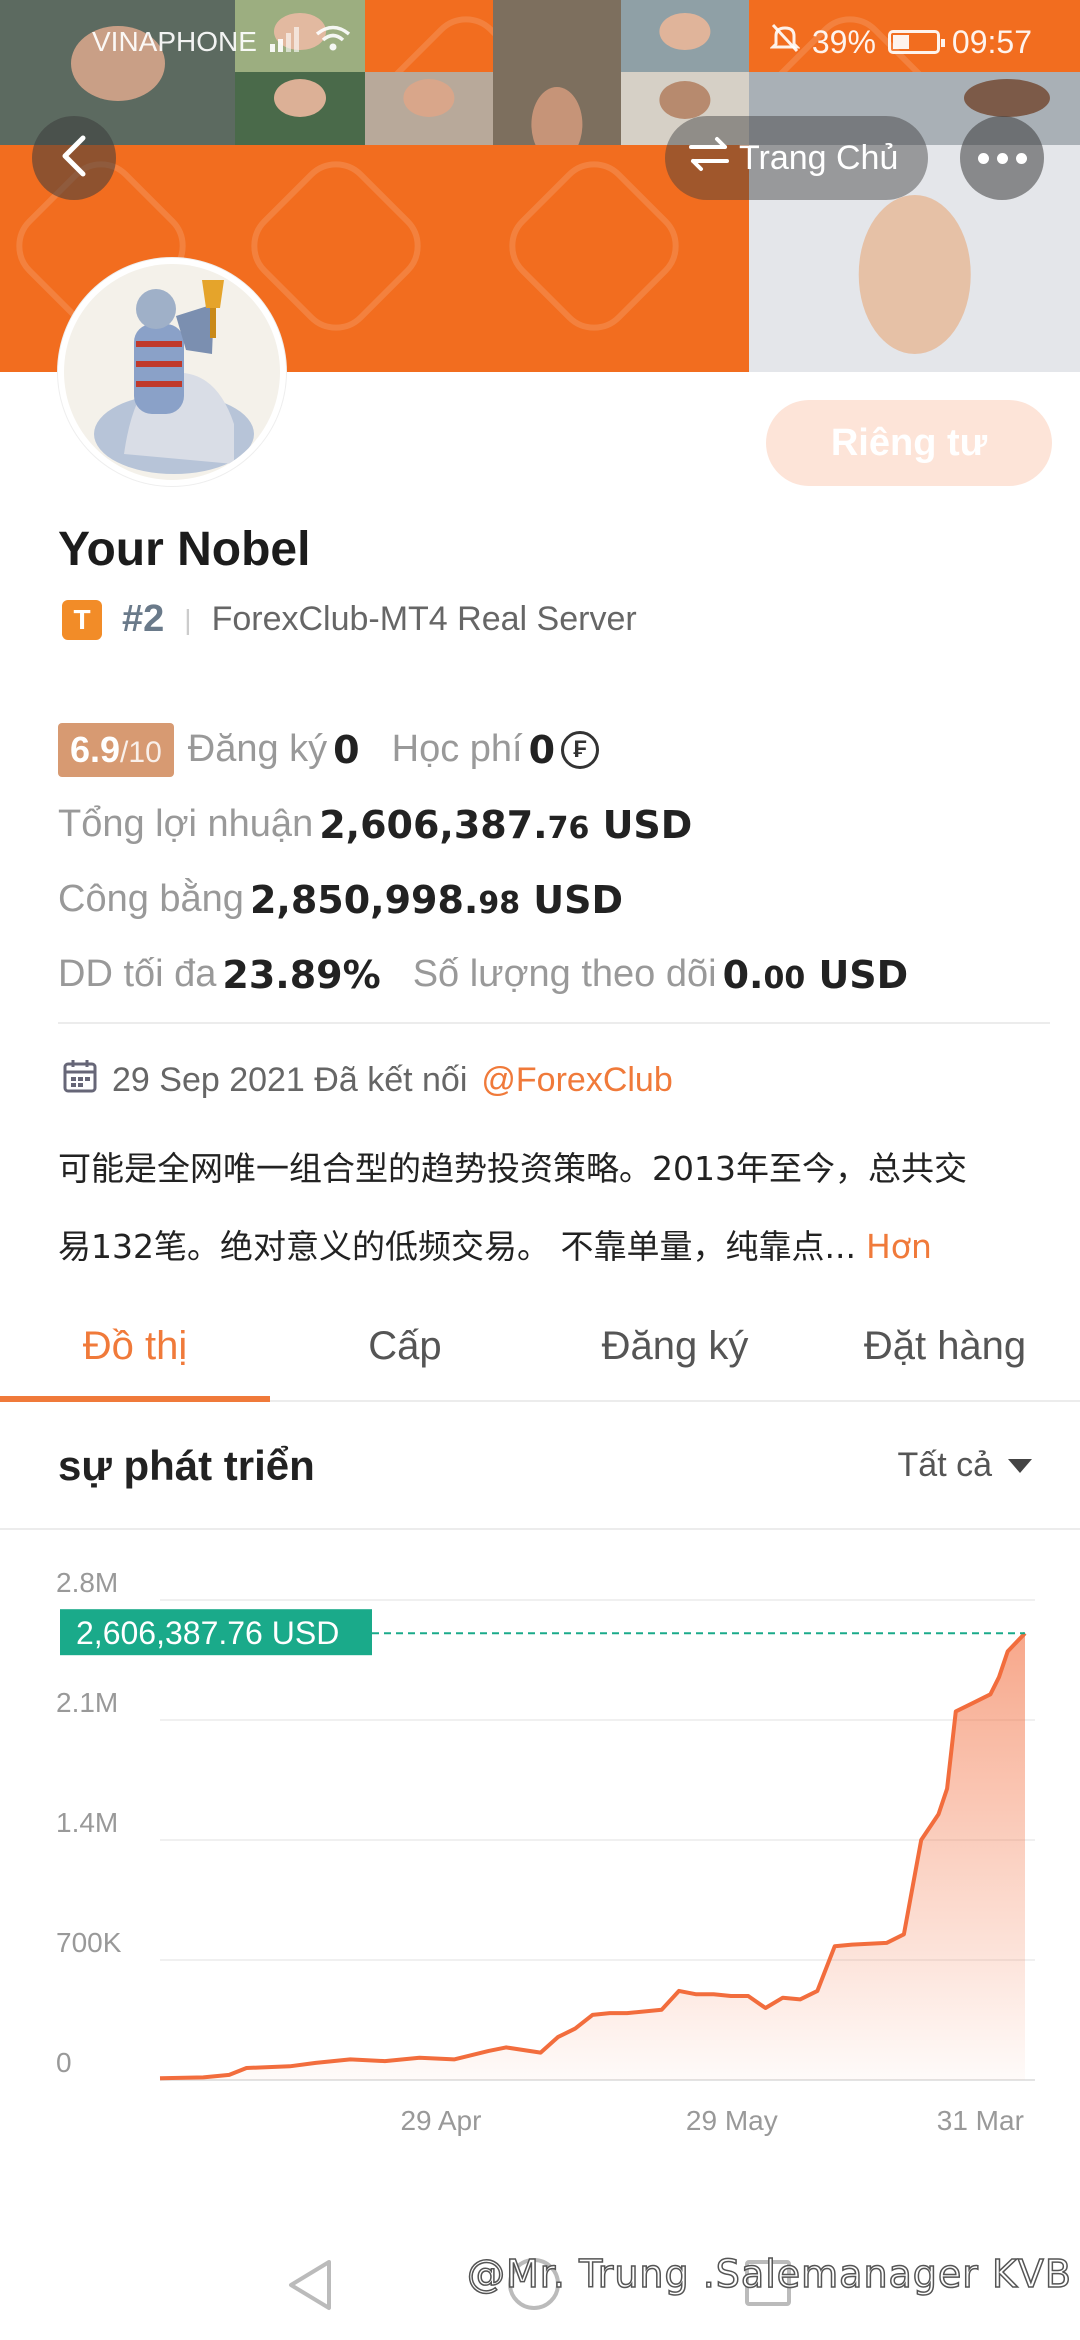 This screenshot has width=1080, height=2340. What do you see at coordinates (87, 1582) in the screenshot?
I see `y-tick-label: 2.8M` at bounding box center [87, 1582].